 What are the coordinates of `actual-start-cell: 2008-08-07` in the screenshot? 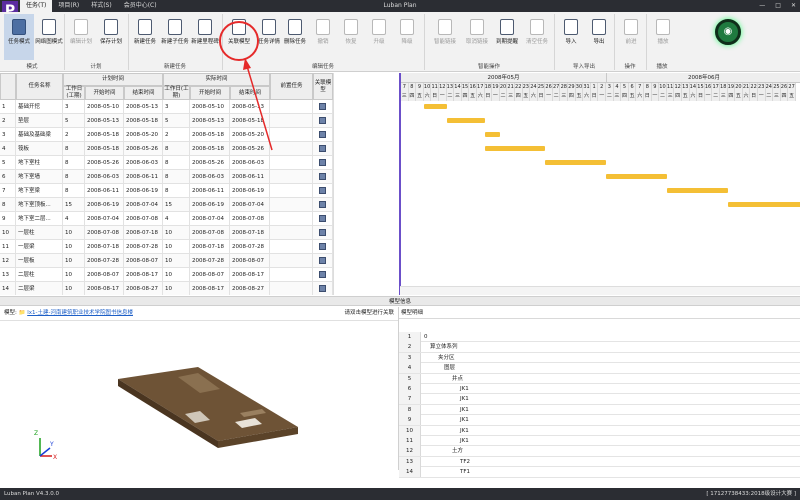 It's located at (210, 275).